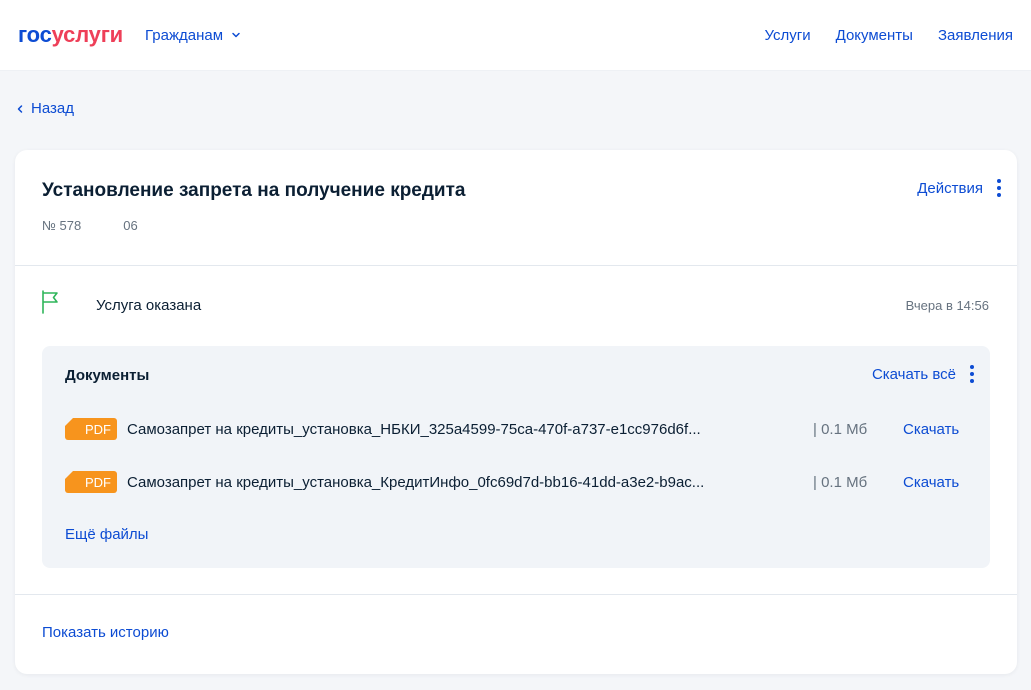 Image resolution: width=1031 pixels, height=690 pixels. Describe the element at coordinates (913, 374) in the screenshot. I see `download-all-label: Скачать всё` at that location.